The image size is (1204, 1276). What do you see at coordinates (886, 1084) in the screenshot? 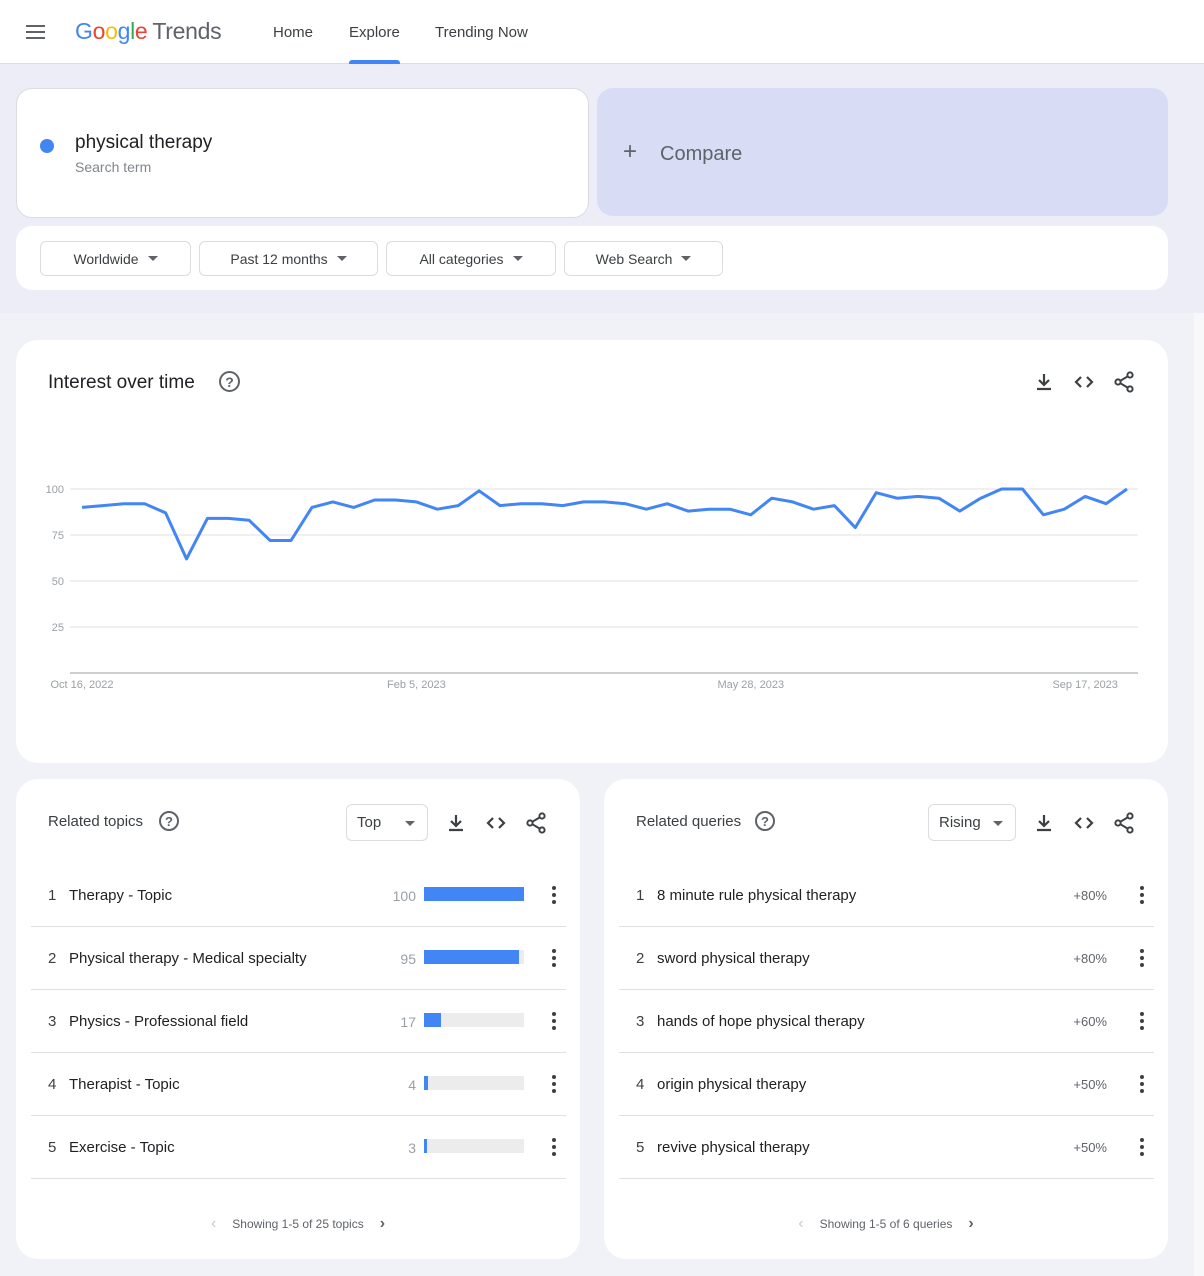
I see `list-item: 4 origin physical therapy +50%` at bounding box center [886, 1084].